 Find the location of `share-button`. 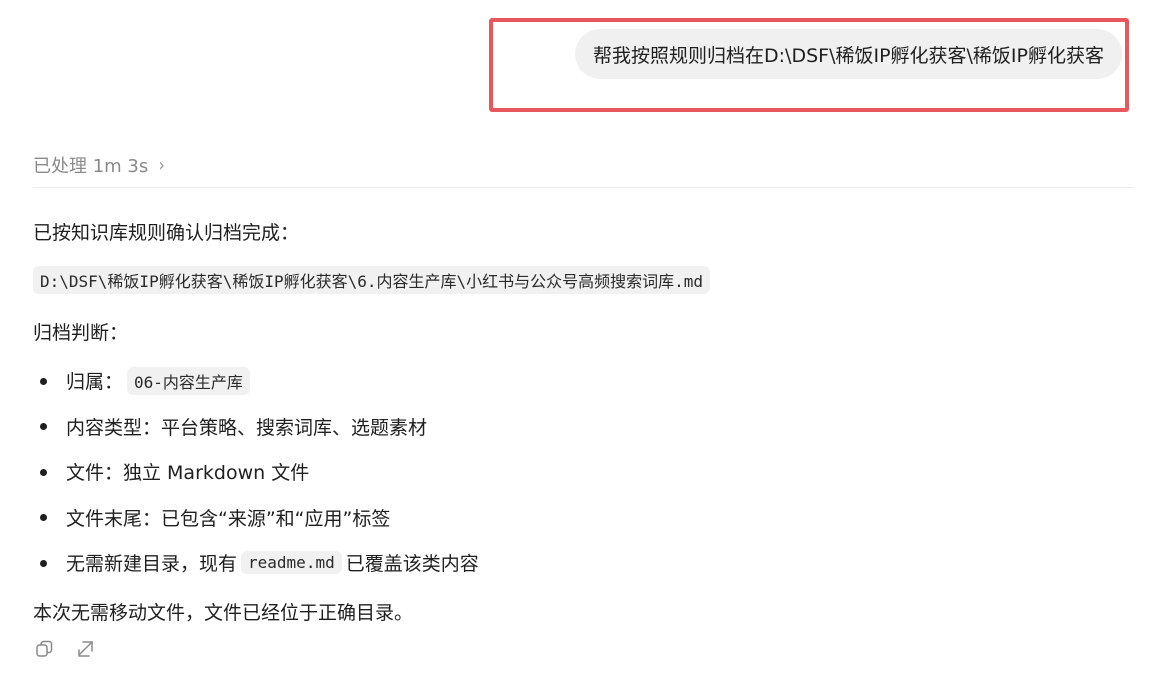

share-button is located at coordinates (86, 649).